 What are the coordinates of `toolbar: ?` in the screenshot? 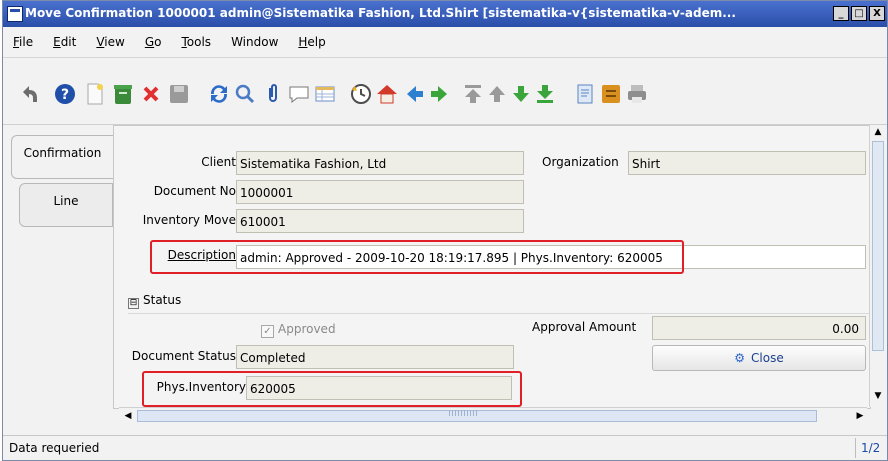 It's located at (445, 91).